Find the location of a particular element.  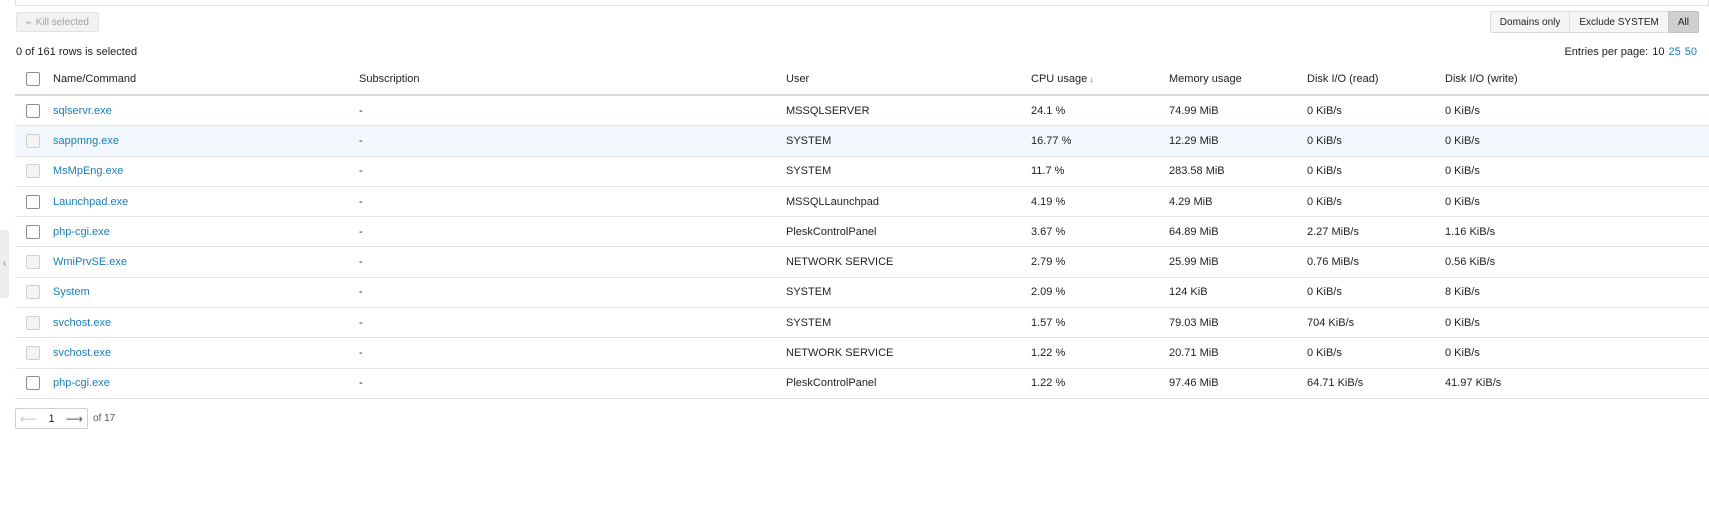

sort-desc-icon: ↓ is located at coordinates (1091, 79).